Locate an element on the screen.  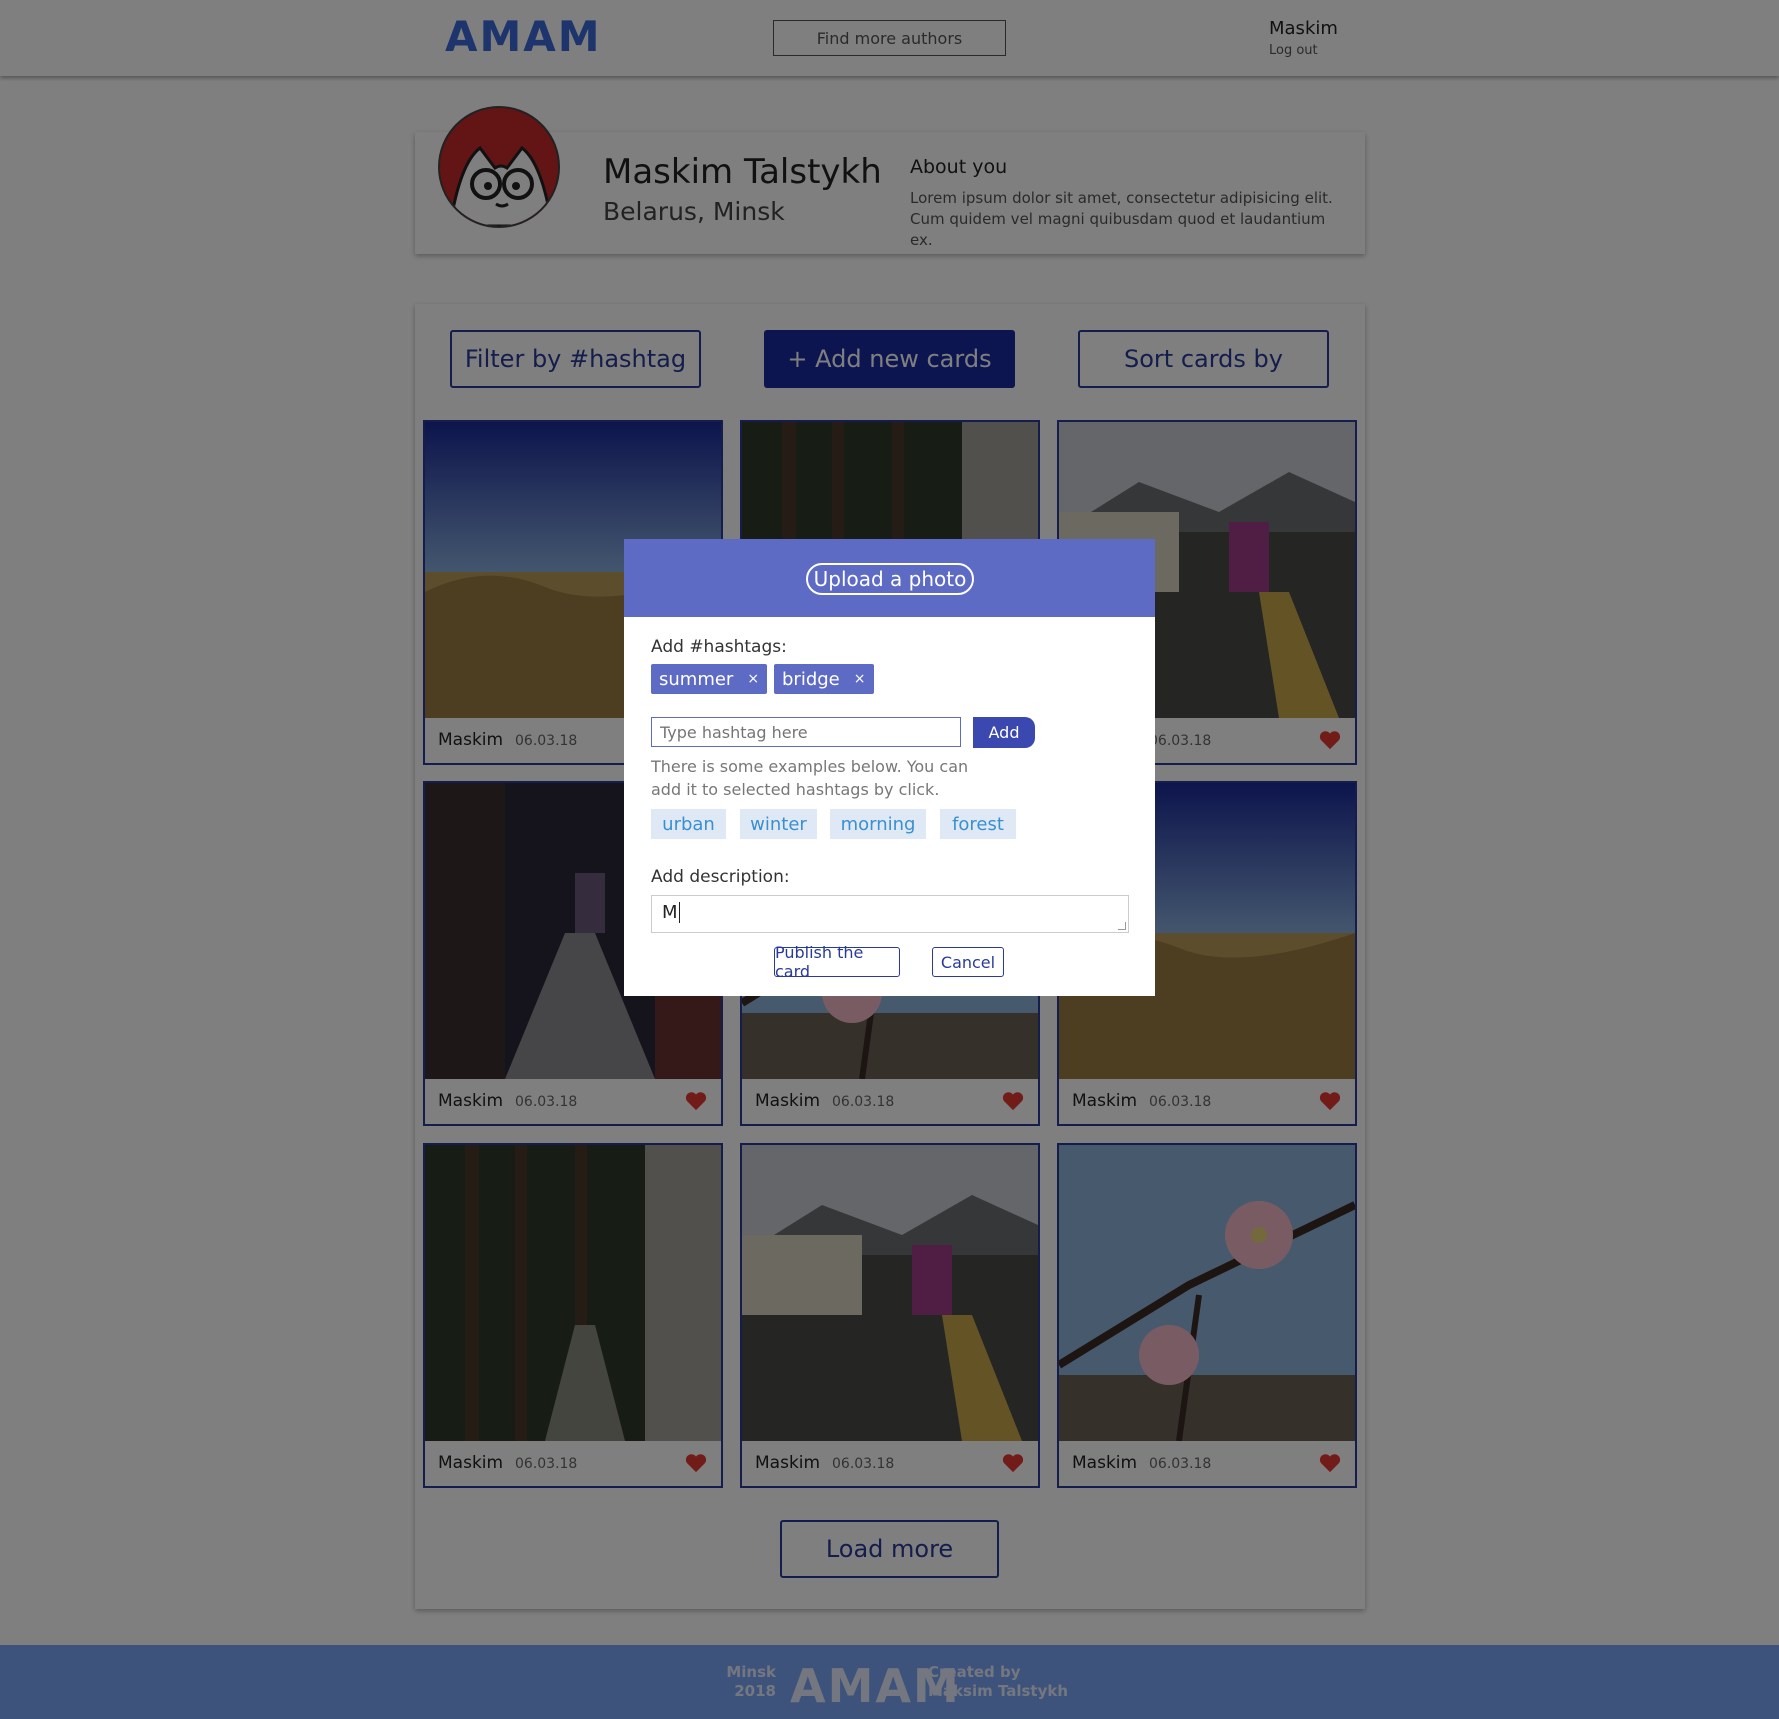
upload-photo-button: Upload a photo is located at coordinates (890, 579).